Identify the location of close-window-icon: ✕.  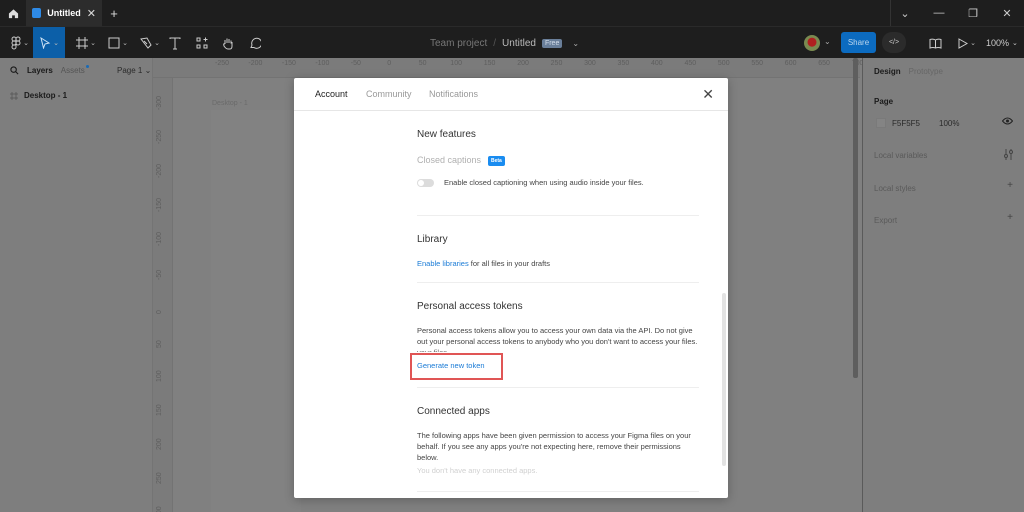
(1007, 13).